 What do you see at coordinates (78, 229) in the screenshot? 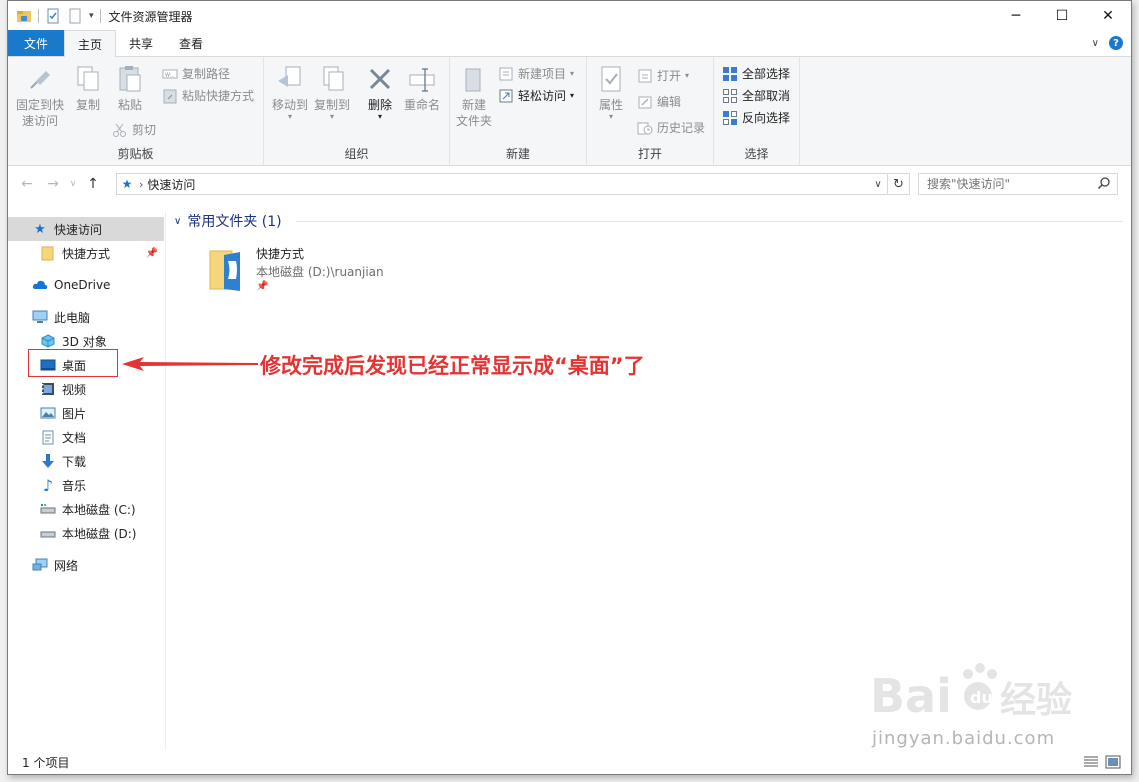
I see `nav-label: 快速访问` at bounding box center [78, 229].